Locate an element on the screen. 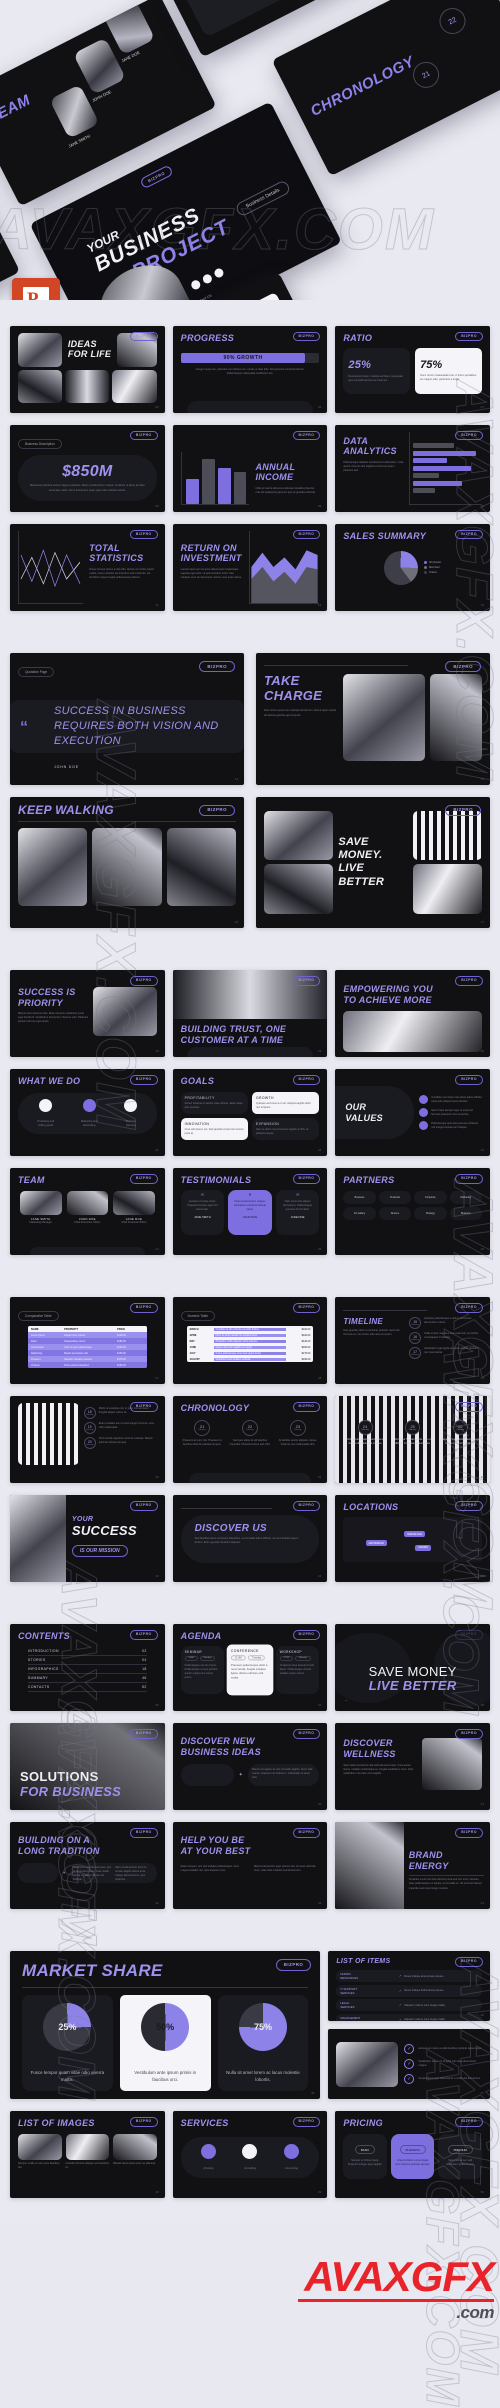 This screenshot has height=2408, width=500. slide-save-money-live-better: BIZPRO SAVE MONEY LIVE BETTER → 38 is located at coordinates (412, 1668).